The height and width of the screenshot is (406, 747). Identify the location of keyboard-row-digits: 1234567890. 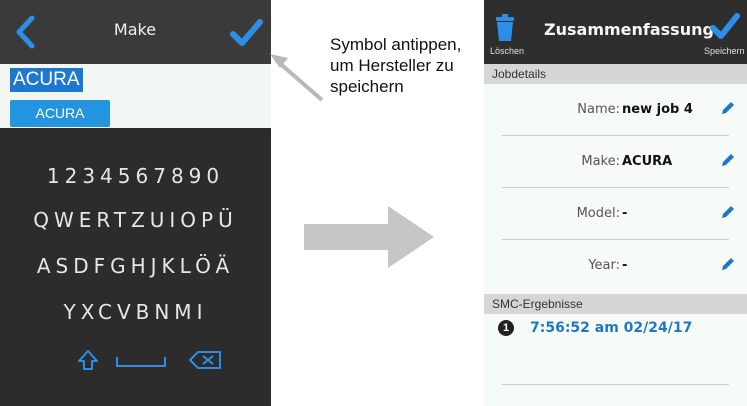
(135, 176).